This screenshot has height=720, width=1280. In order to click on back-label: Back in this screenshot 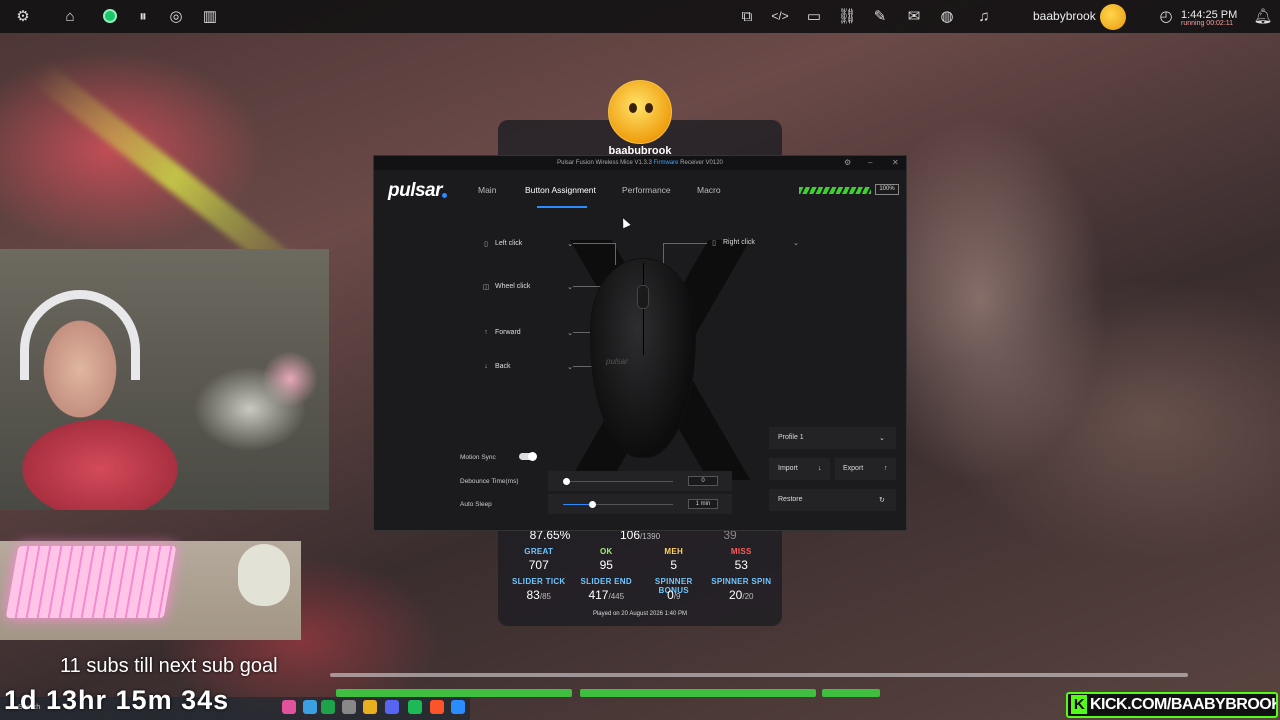, I will do `click(503, 366)`.